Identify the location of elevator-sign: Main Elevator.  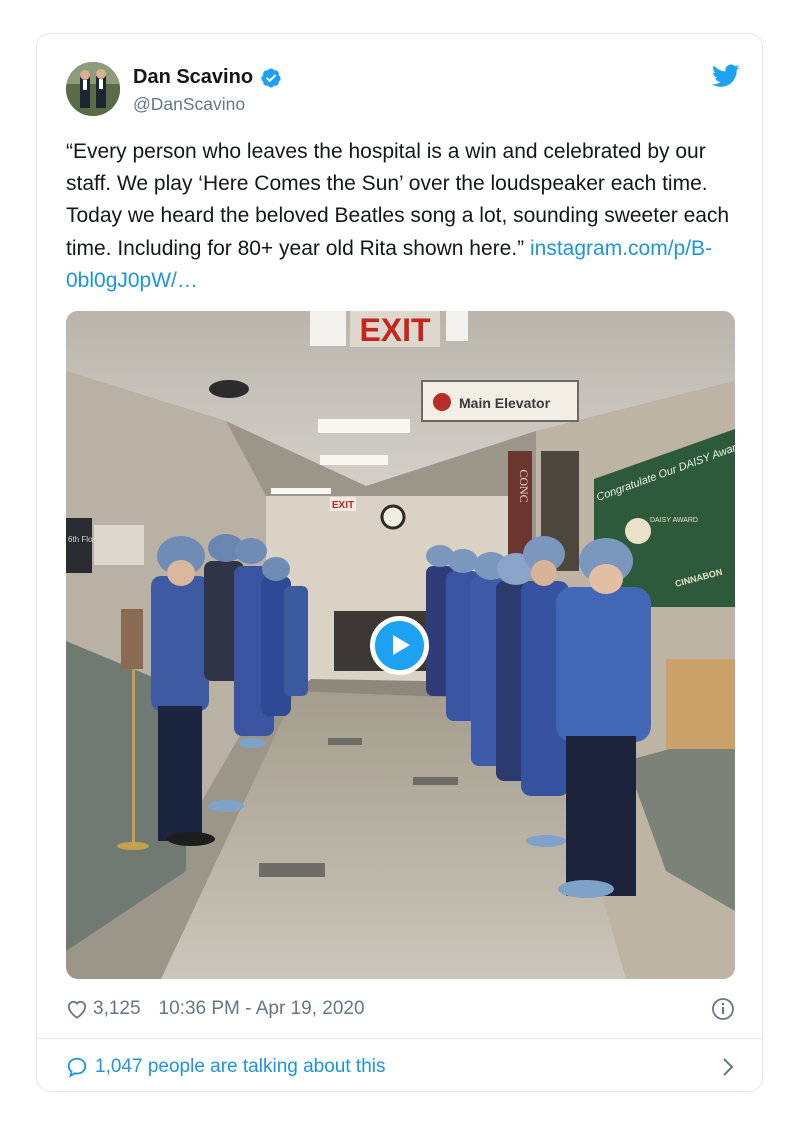
(505, 403).